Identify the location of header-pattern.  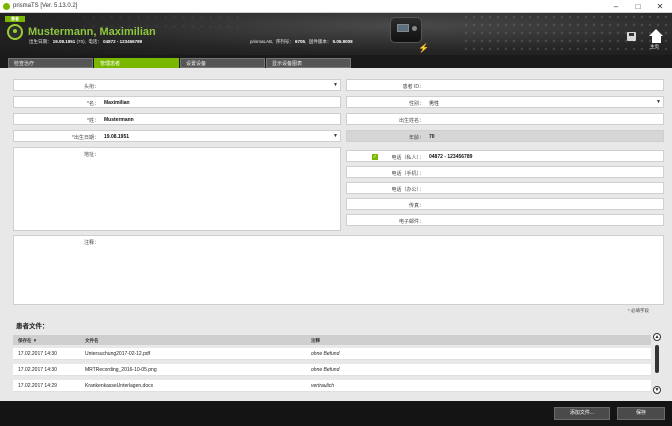
(567, 34).